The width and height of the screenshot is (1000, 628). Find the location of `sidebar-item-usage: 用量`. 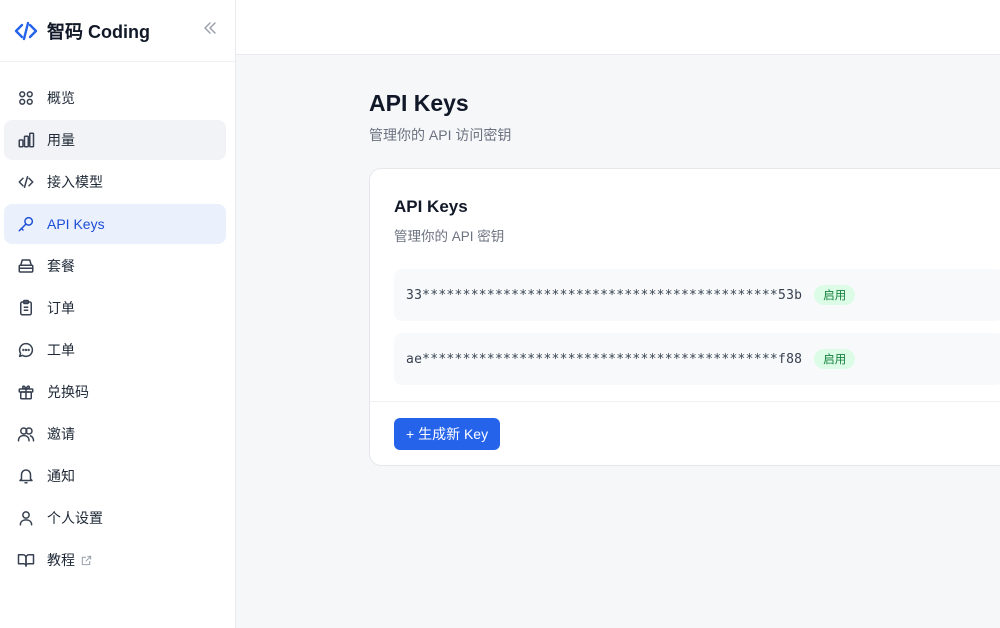

sidebar-item-usage: 用量 is located at coordinates (115, 140).